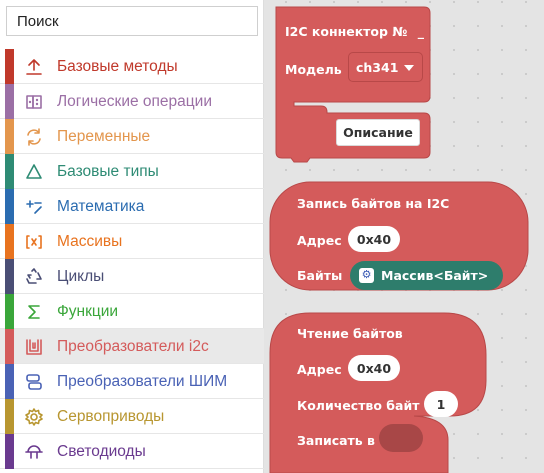 This screenshot has width=544, height=473. Describe the element at coordinates (101, 451) in the screenshot. I see `category-label: Светодиоды` at that location.